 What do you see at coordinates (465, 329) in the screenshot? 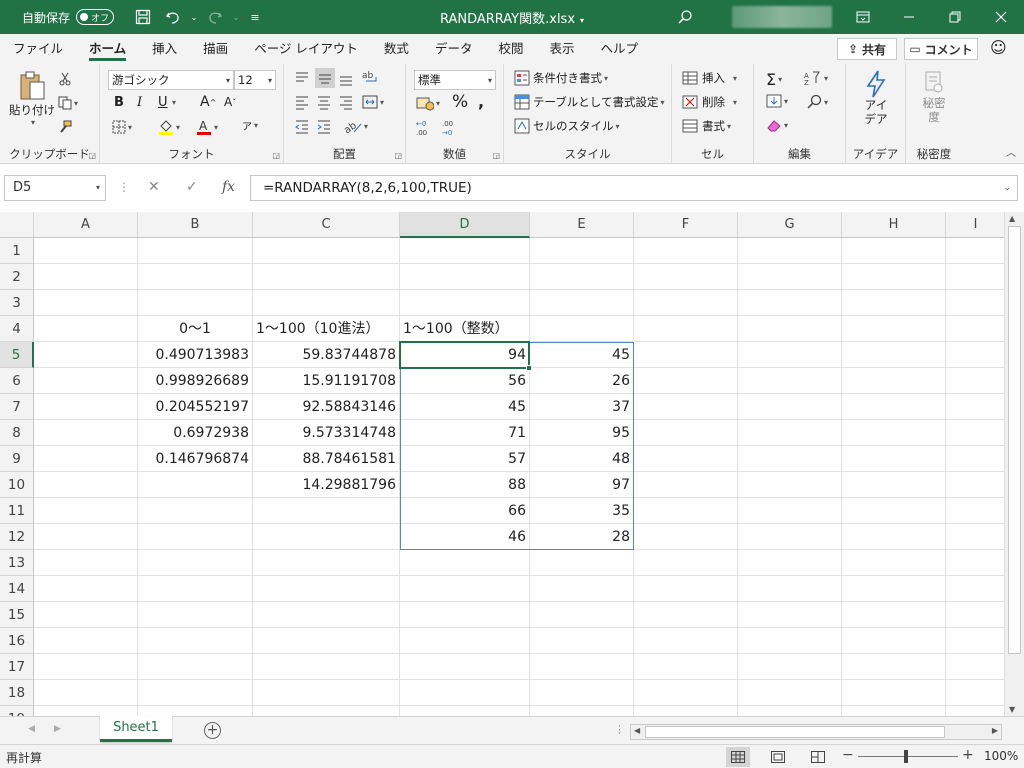
I see `cell-d4: 1～100（整数）` at bounding box center [465, 329].